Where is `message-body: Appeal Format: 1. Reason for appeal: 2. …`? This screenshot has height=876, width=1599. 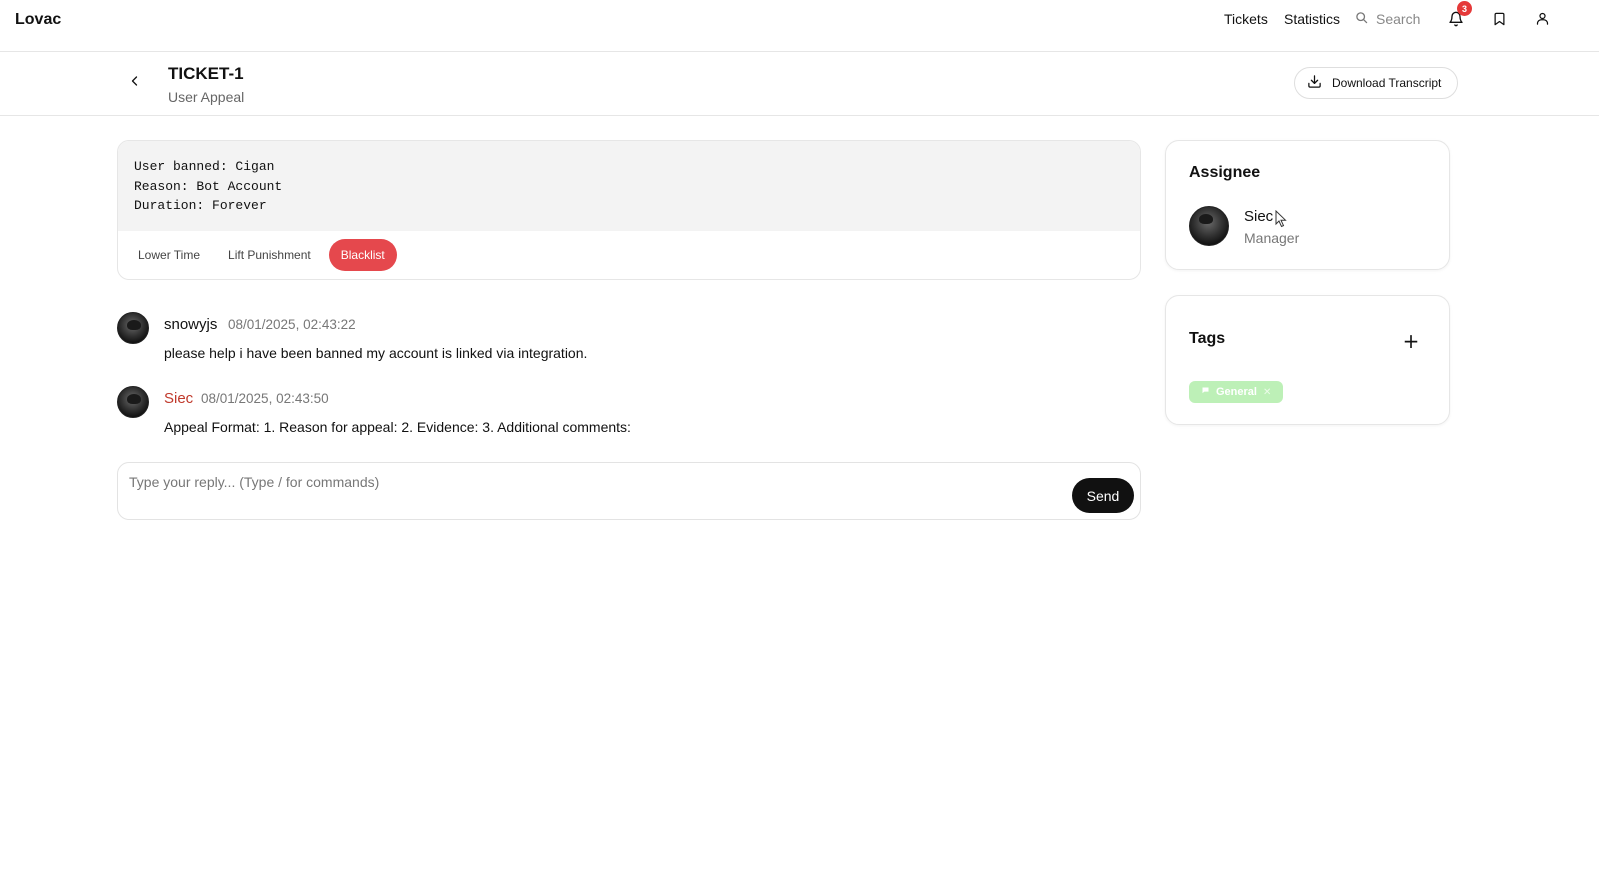 message-body: Appeal Format: 1. Reason for appeal: 2. … is located at coordinates (397, 427).